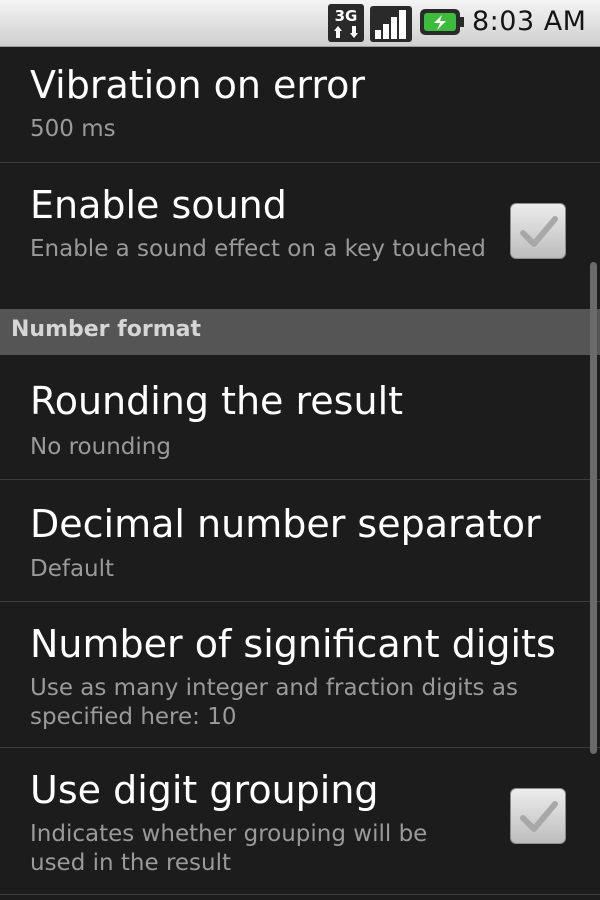  What do you see at coordinates (442, 22) in the screenshot?
I see `battery-charging-icon` at bounding box center [442, 22].